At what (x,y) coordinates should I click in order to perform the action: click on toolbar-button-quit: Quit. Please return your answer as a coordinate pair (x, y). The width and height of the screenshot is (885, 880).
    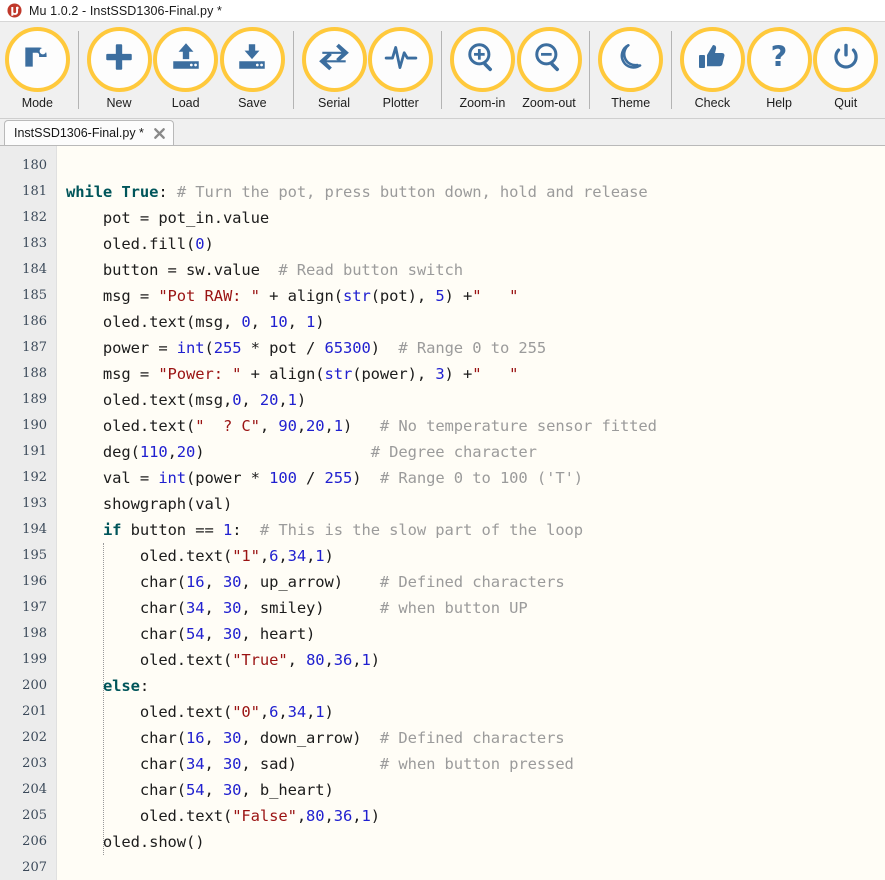
    Looking at the image, I should click on (845, 68).